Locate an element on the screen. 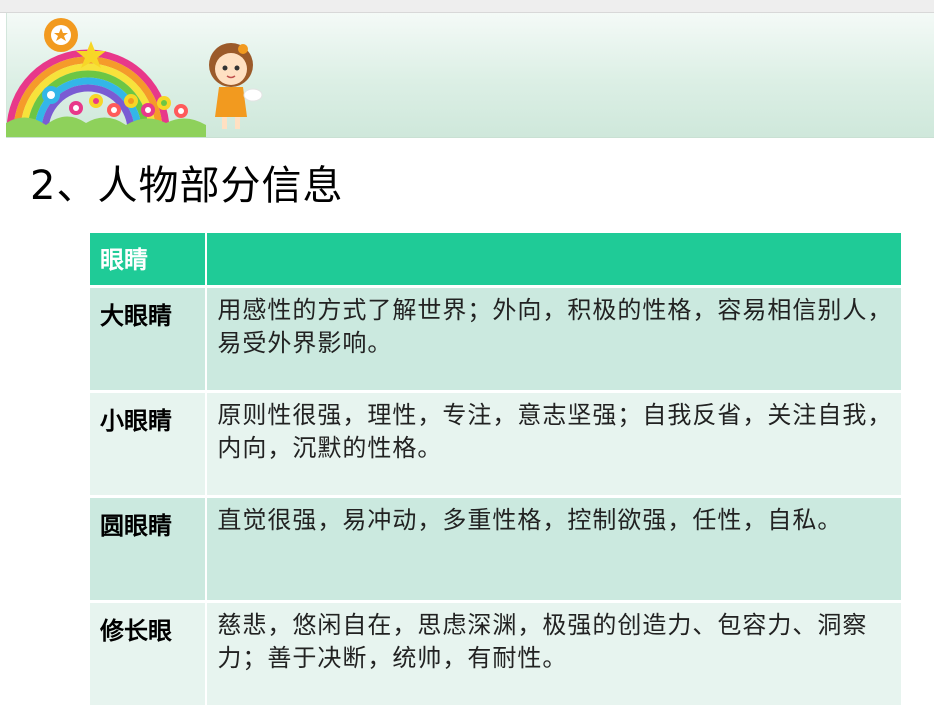 The image size is (934, 705). personality-desc-cell: 原则性很强，理性，专注，意志坚强；自我反省，关注自我，内向，沉默的性格。 is located at coordinates (553, 444).